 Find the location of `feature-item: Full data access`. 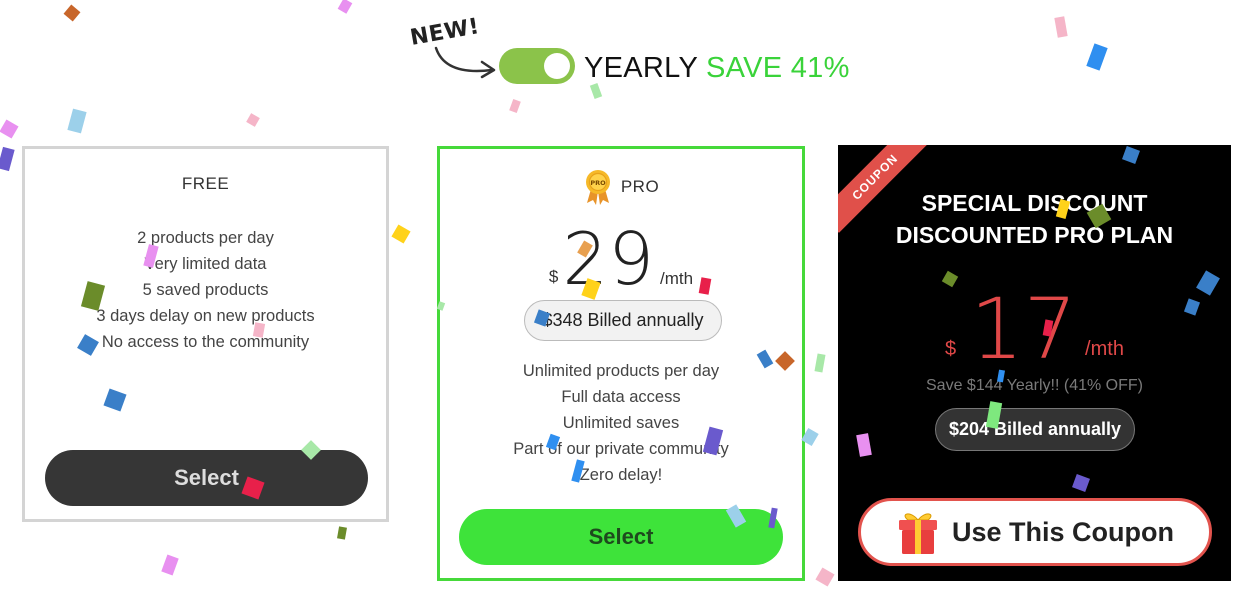

feature-item: Full data access is located at coordinates (621, 397).